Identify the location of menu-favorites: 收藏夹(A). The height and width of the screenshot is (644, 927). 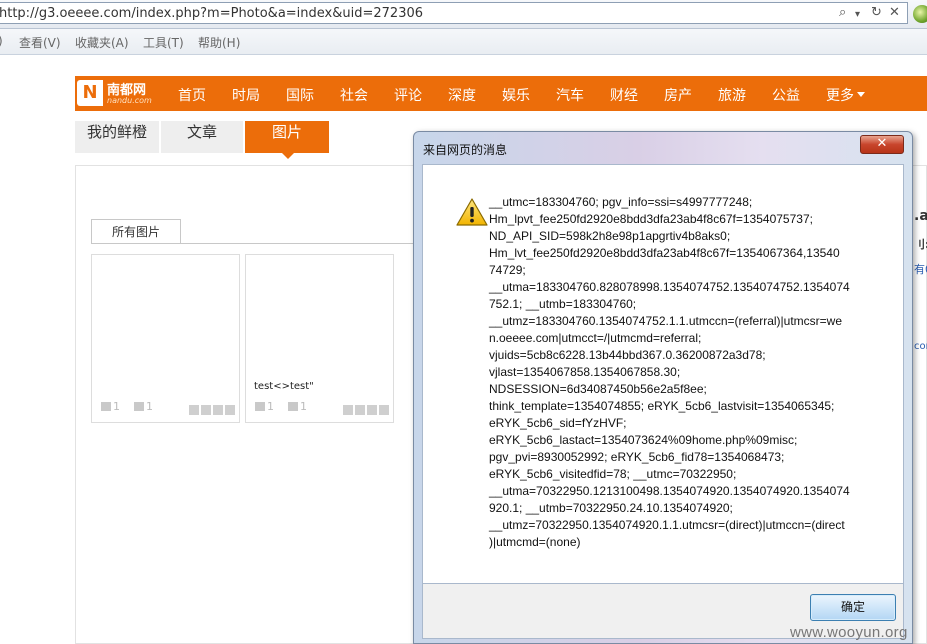
(102, 42).